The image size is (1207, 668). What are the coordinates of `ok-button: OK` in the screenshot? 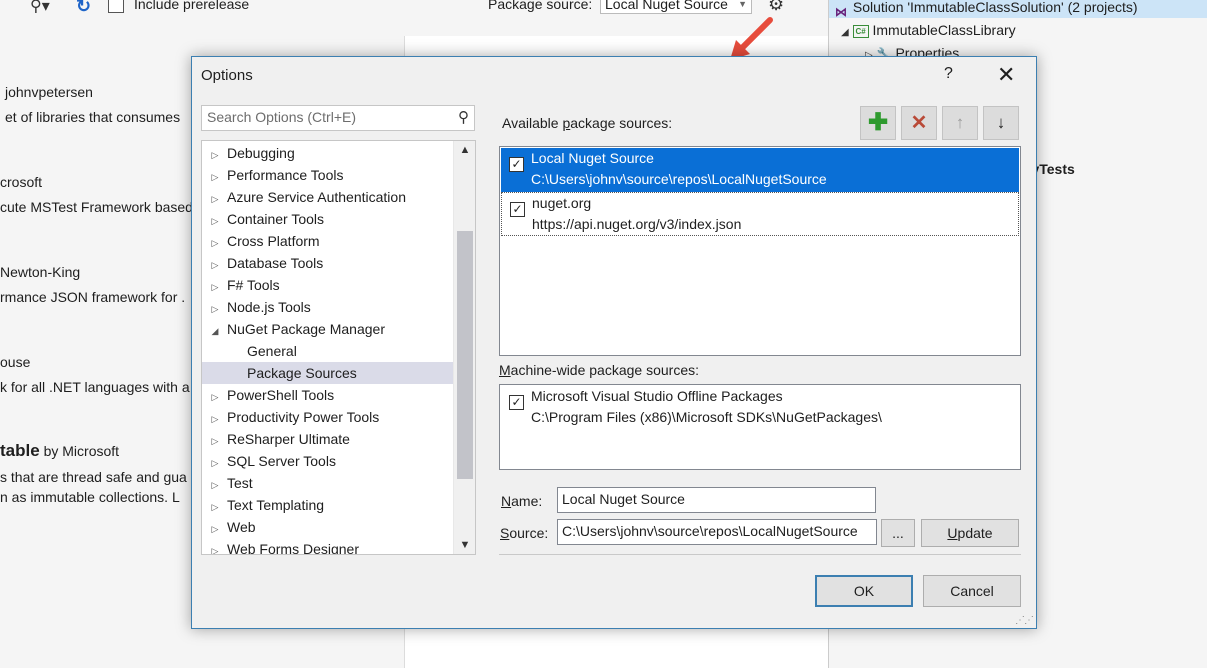 It's located at (864, 591).